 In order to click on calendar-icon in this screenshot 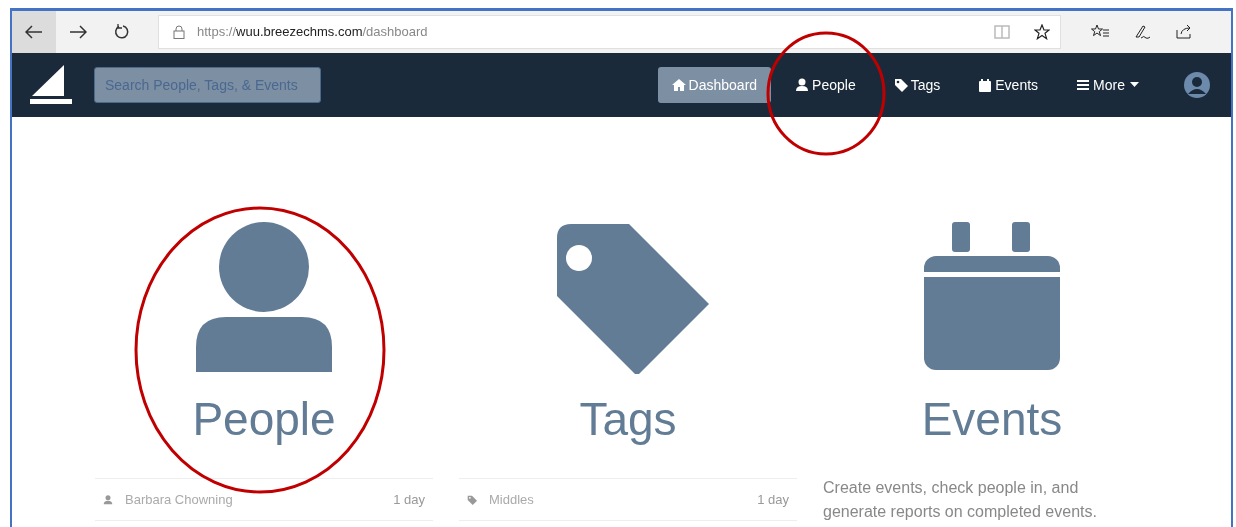, I will do `click(985, 85)`.